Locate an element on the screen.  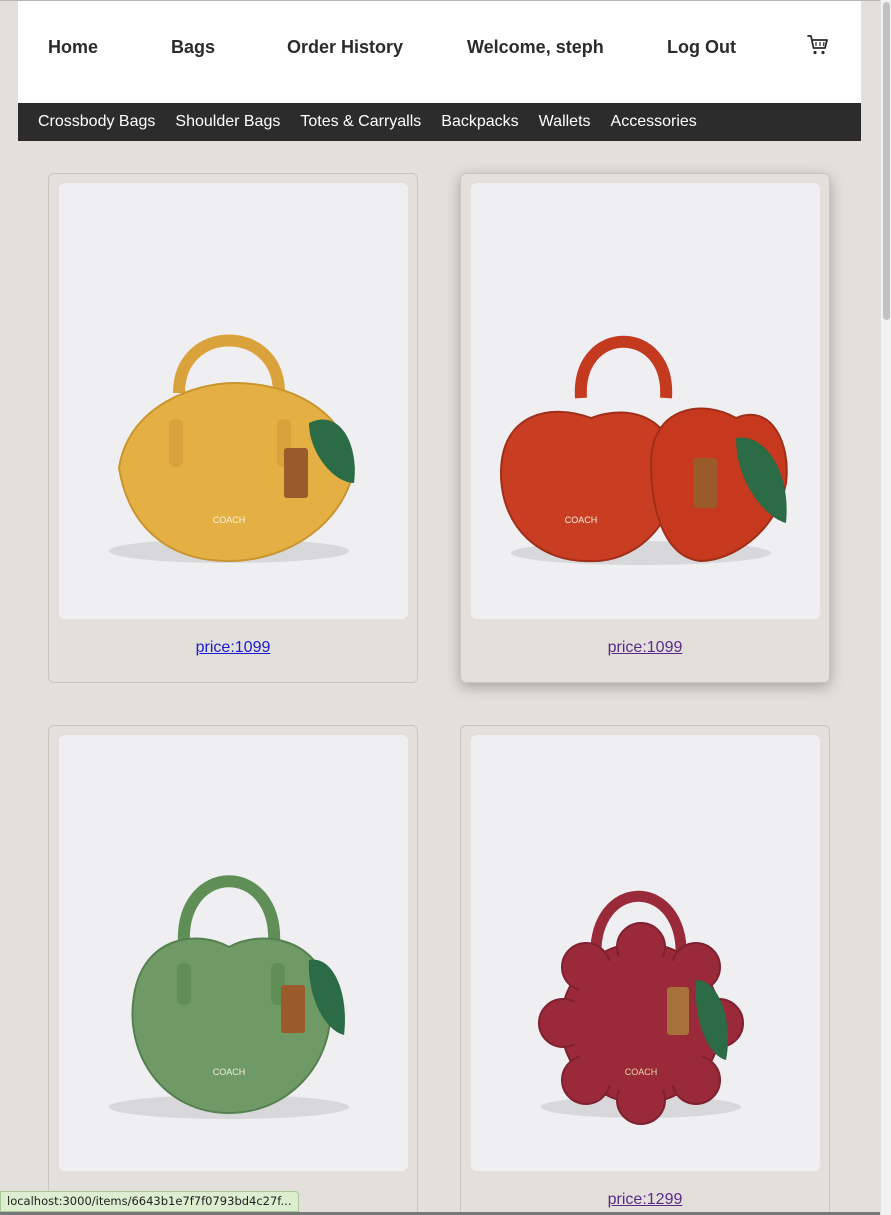
category-shoulder-bags: Shoulder Bags is located at coordinates (227, 122).